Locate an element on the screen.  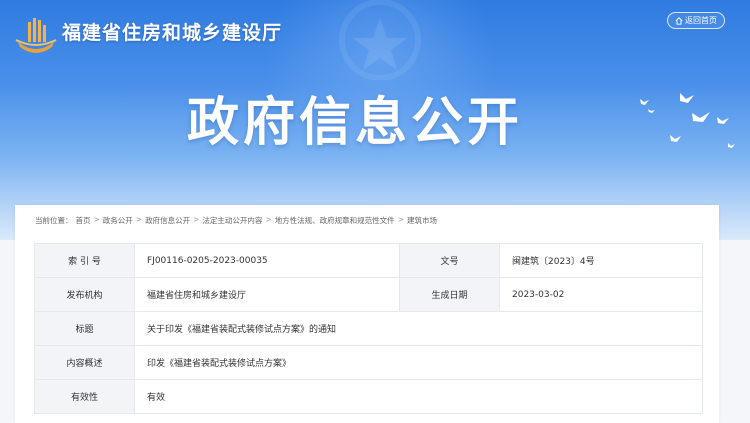
emblem-watermark-icon is located at coordinates (380, 40).